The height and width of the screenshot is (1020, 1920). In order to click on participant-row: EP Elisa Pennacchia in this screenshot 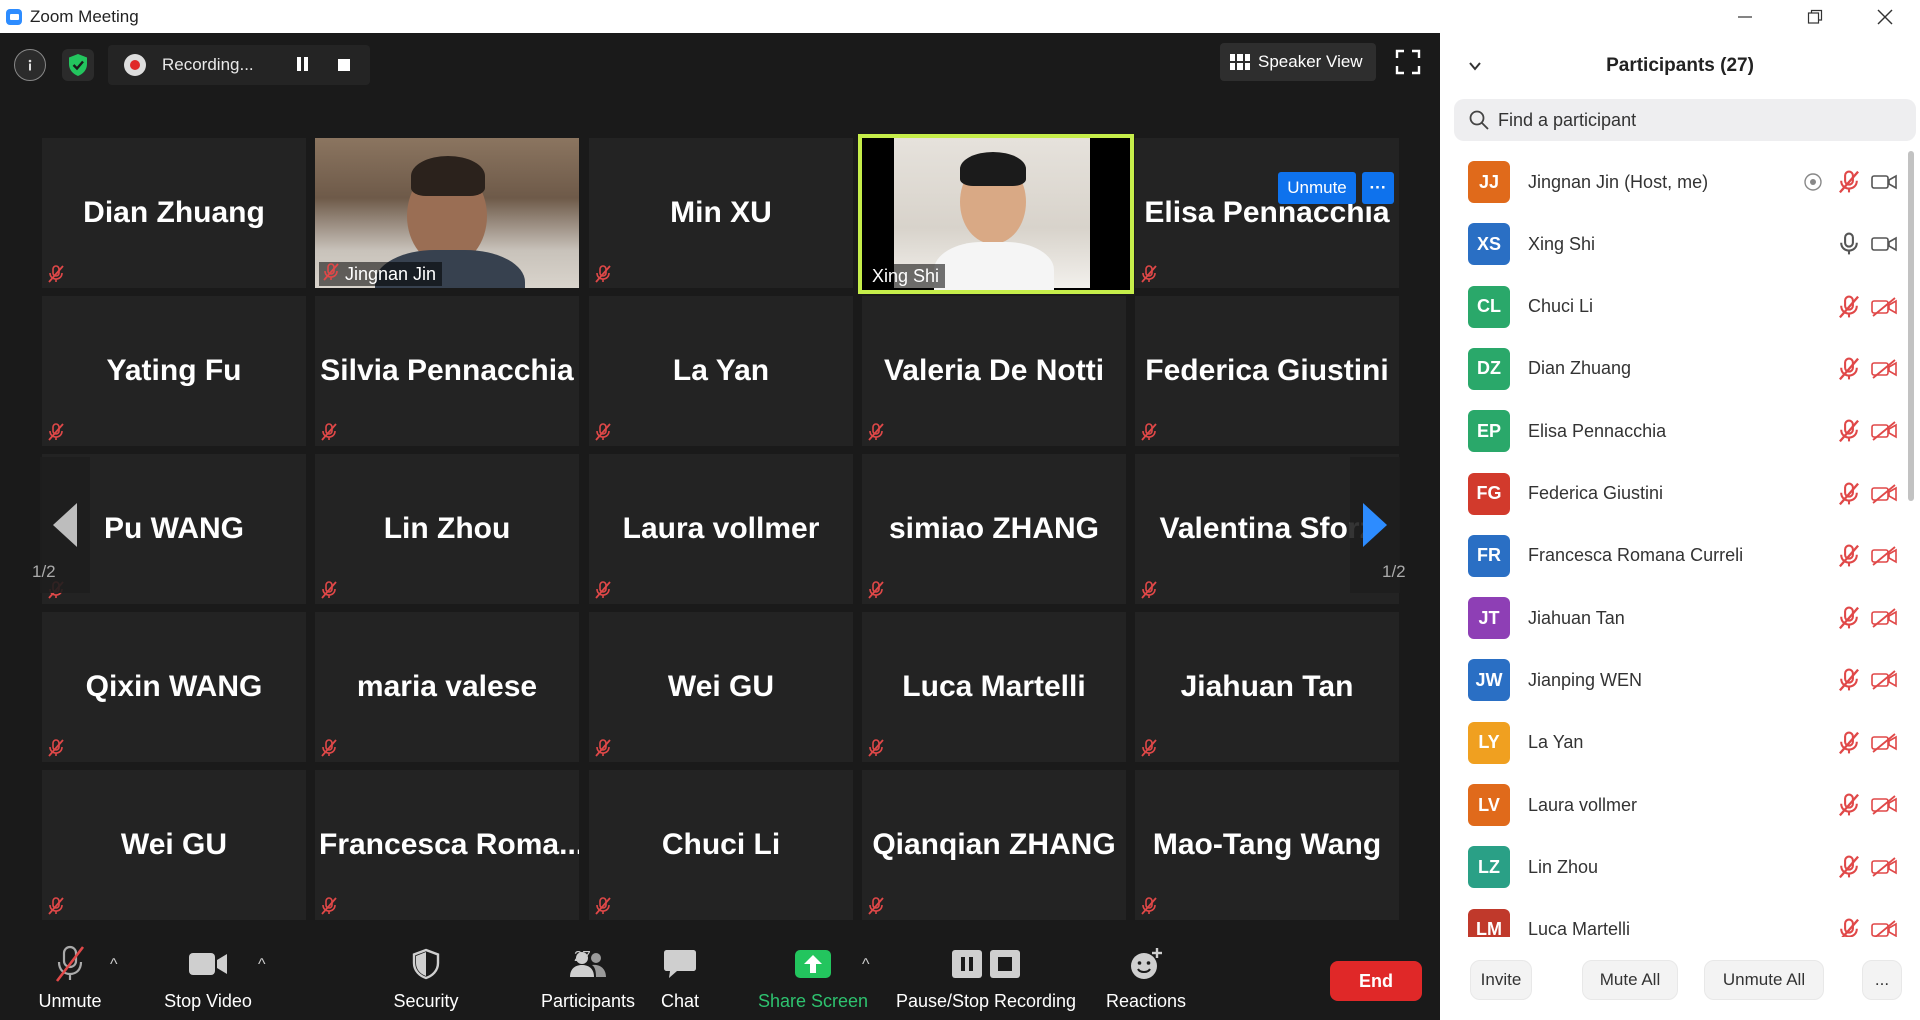, I will do `click(1673, 431)`.